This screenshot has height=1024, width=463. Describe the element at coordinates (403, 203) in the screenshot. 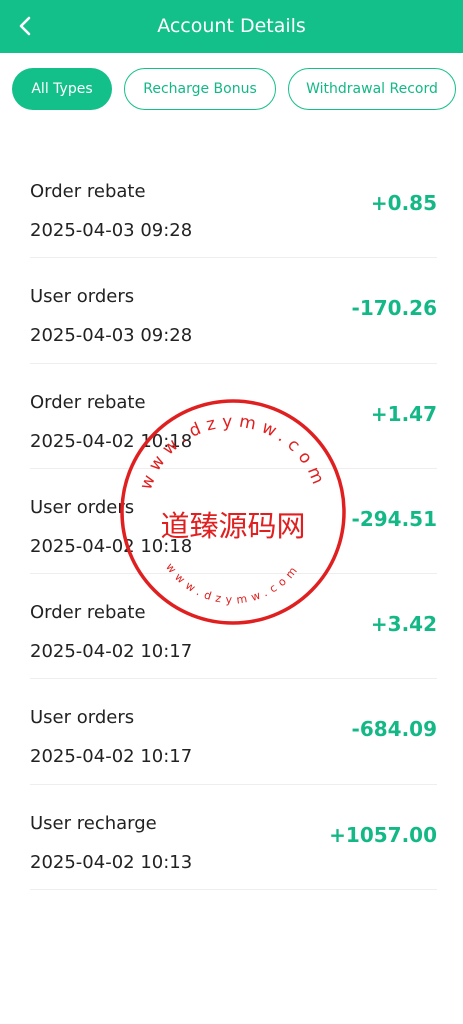

I see `transaction-amount: +0.85` at that location.